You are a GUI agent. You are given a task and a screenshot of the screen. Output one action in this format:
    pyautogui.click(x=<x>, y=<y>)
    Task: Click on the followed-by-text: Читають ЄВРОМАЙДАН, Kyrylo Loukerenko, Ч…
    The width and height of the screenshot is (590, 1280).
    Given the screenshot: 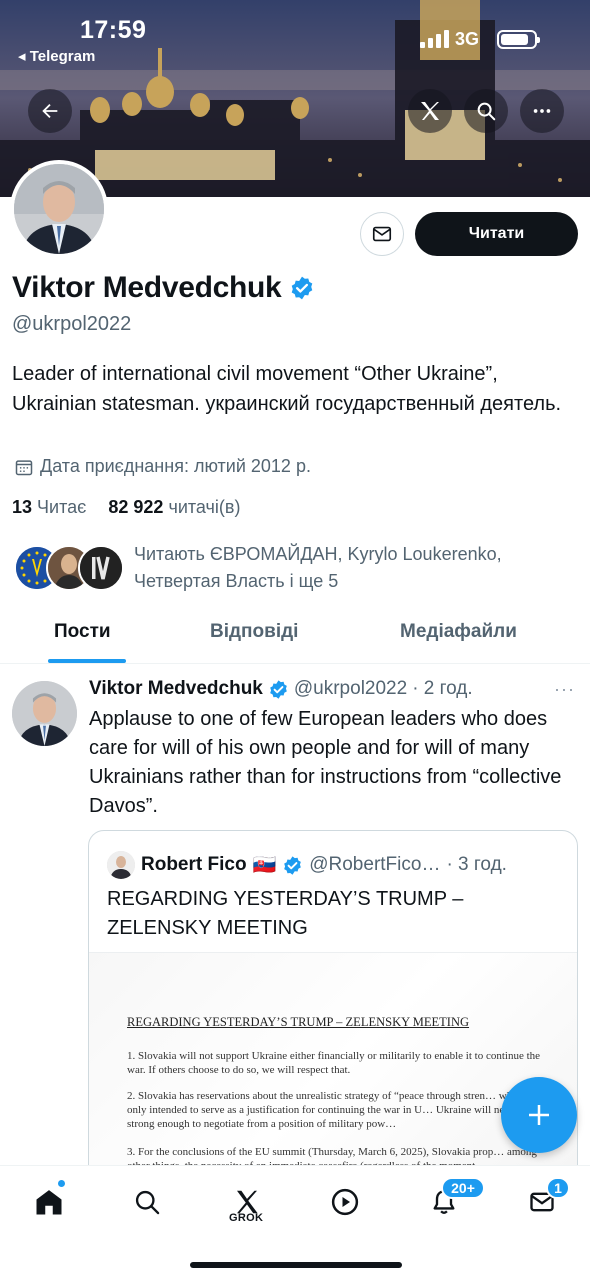 What is the action you would take?
    pyautogui.click(x=354, y=568)
    